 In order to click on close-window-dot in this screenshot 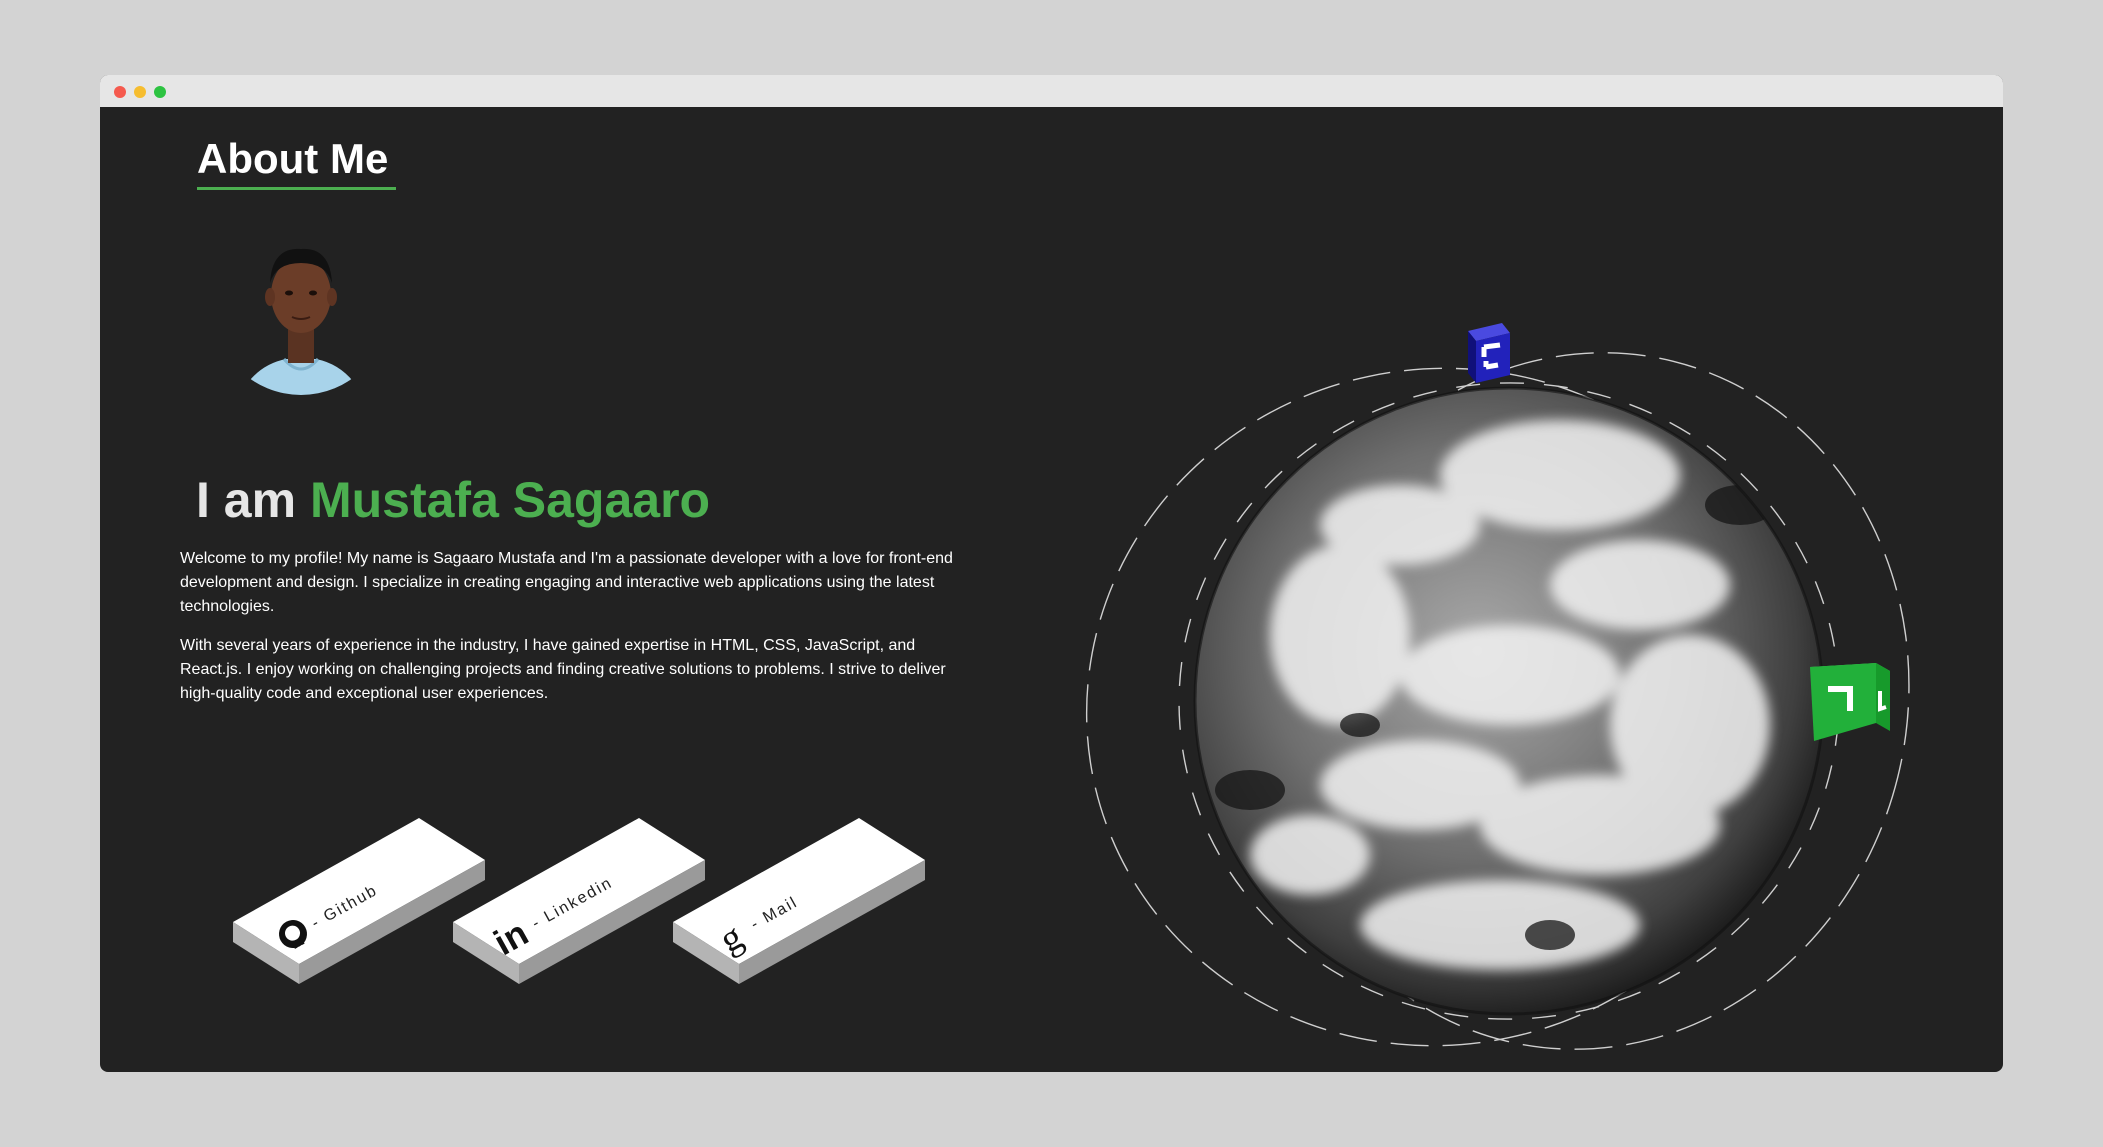, I will do `click(120, 92)`.